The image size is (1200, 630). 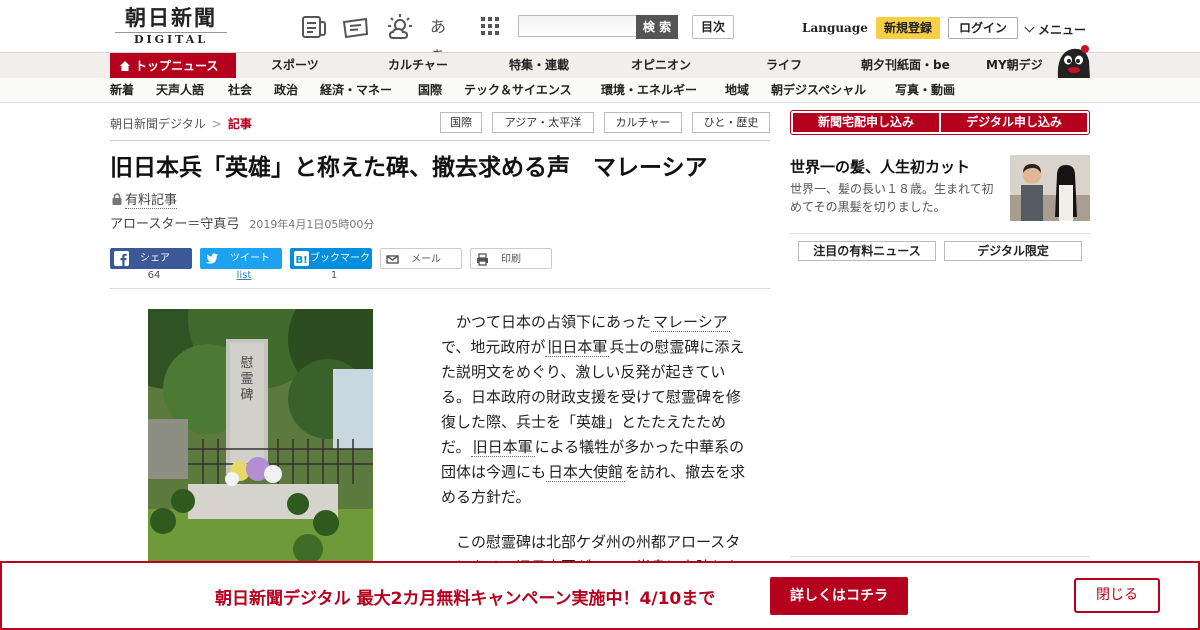 I want to click on byline: アロースター＝守真弓 2019年4月1日05時00分, so click(x=242, y=222).